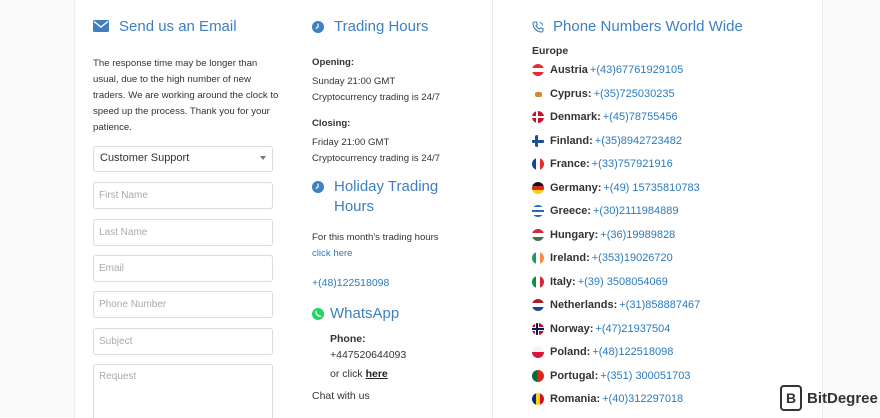  I want to click on country-name: Italy:, so click(563, 282).